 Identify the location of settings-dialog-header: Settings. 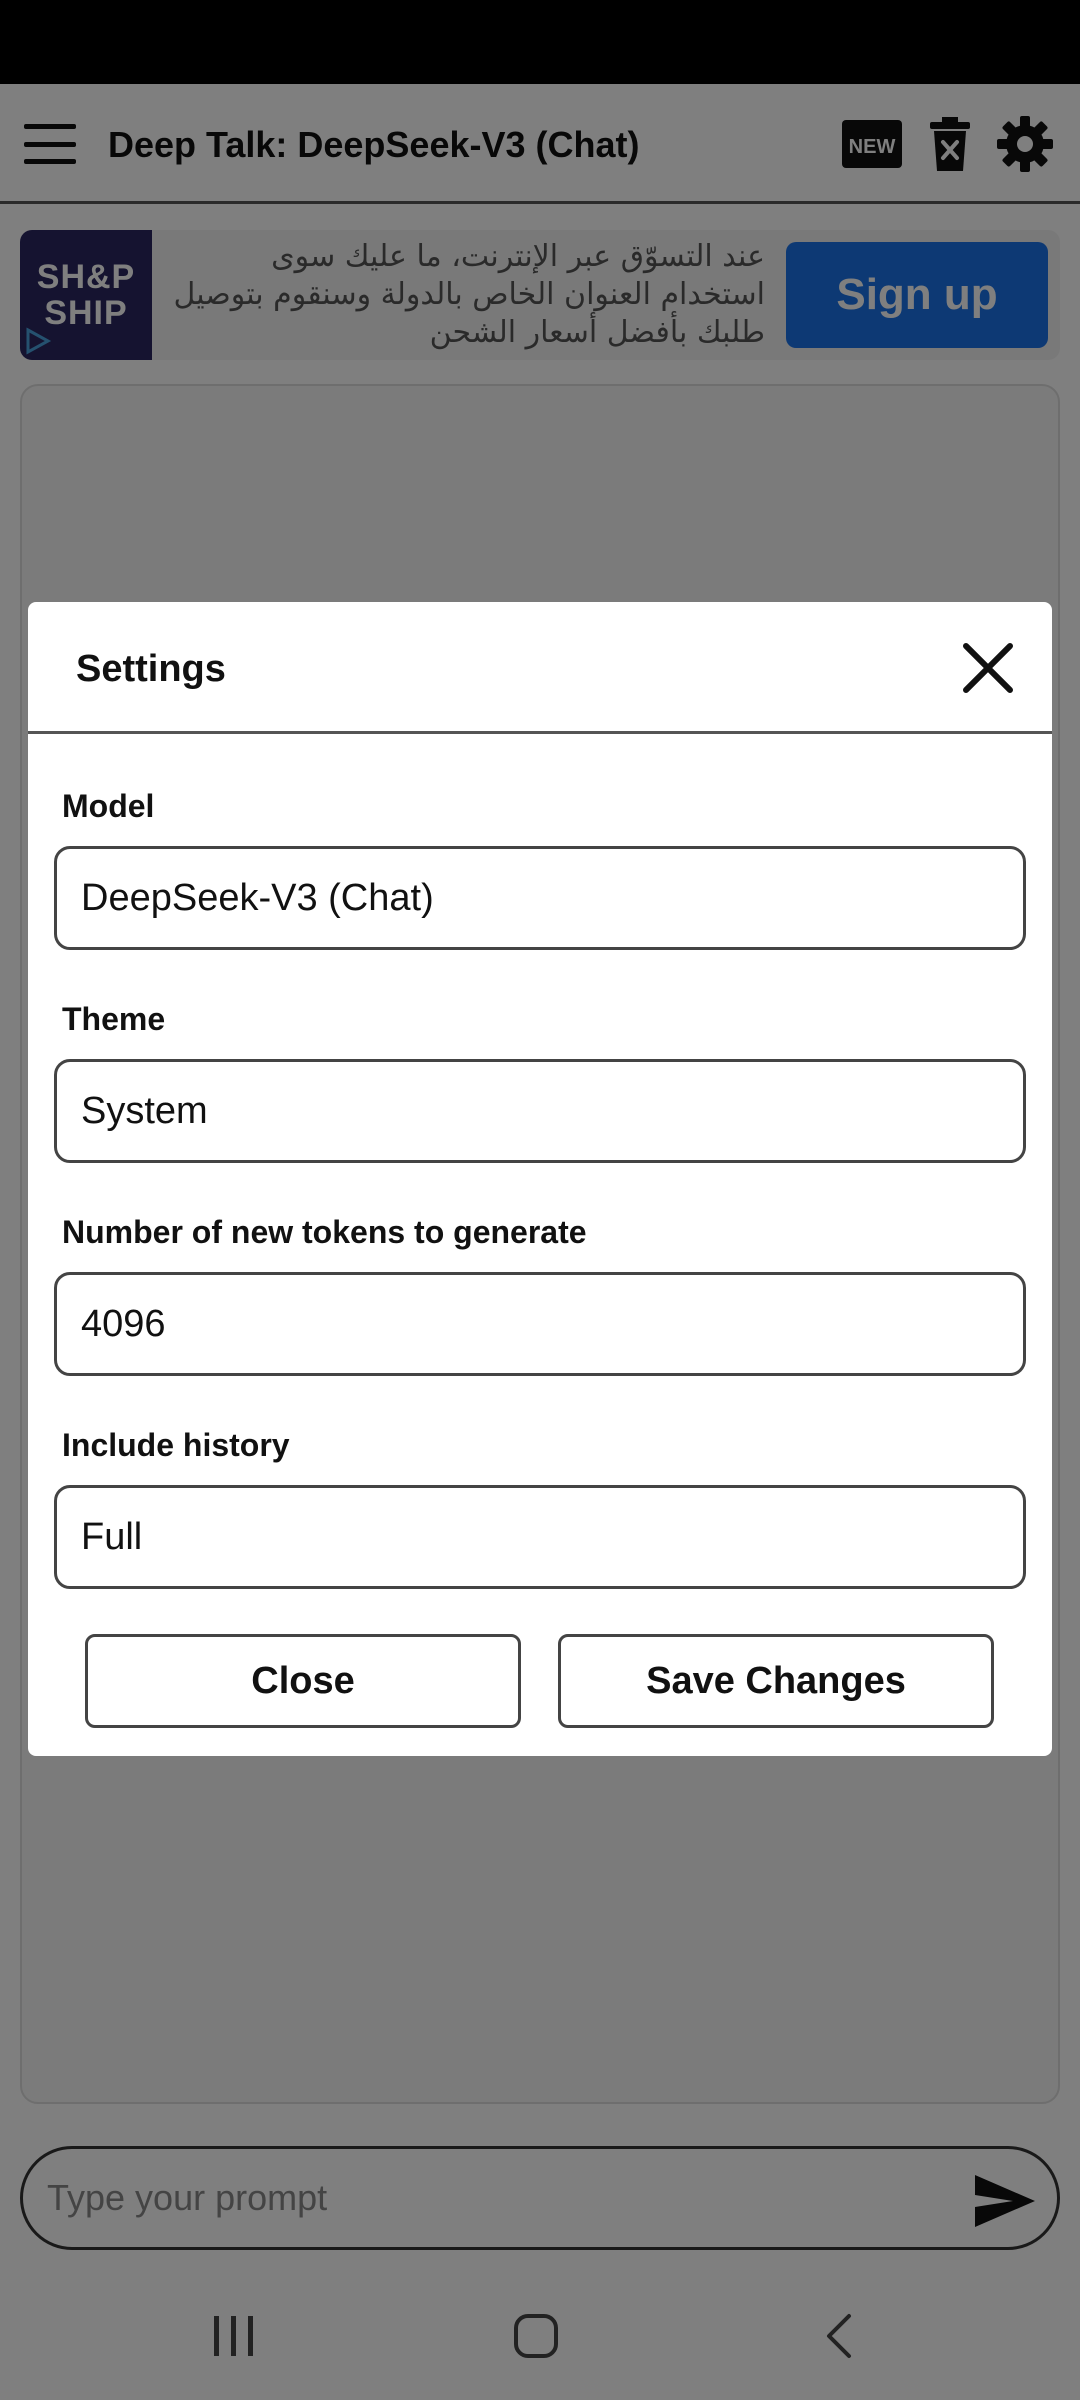
(540, 668).